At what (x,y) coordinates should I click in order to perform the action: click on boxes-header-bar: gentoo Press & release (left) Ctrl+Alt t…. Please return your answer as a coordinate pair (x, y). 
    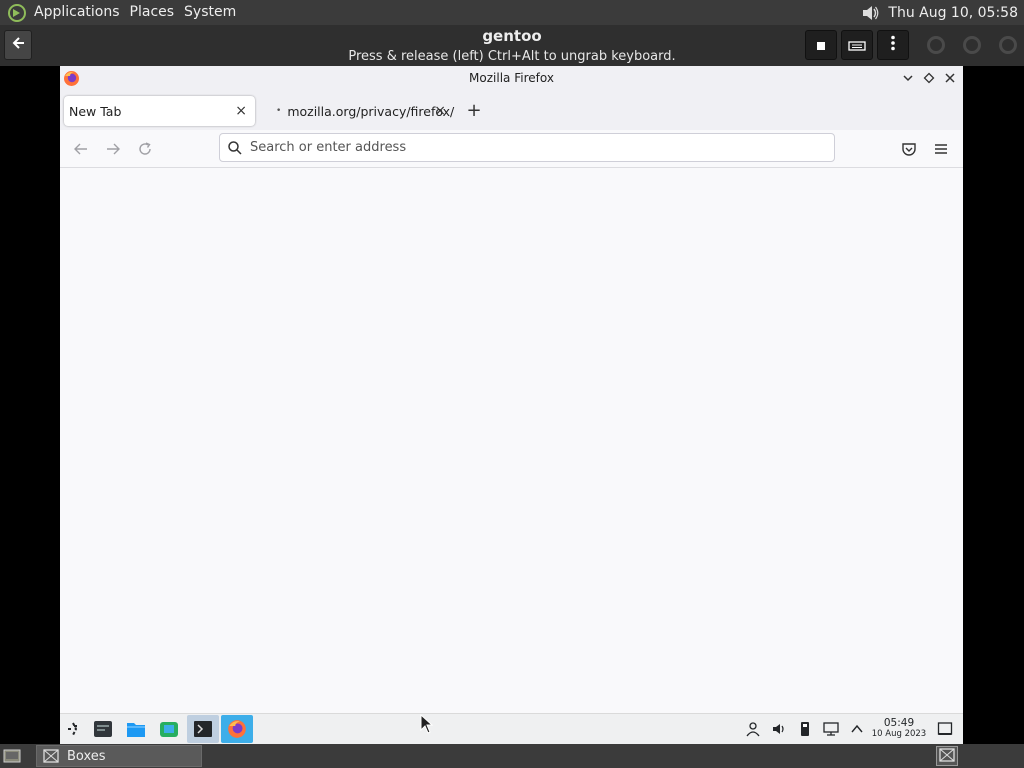
    Looking at the image, I should click on (512, 45).